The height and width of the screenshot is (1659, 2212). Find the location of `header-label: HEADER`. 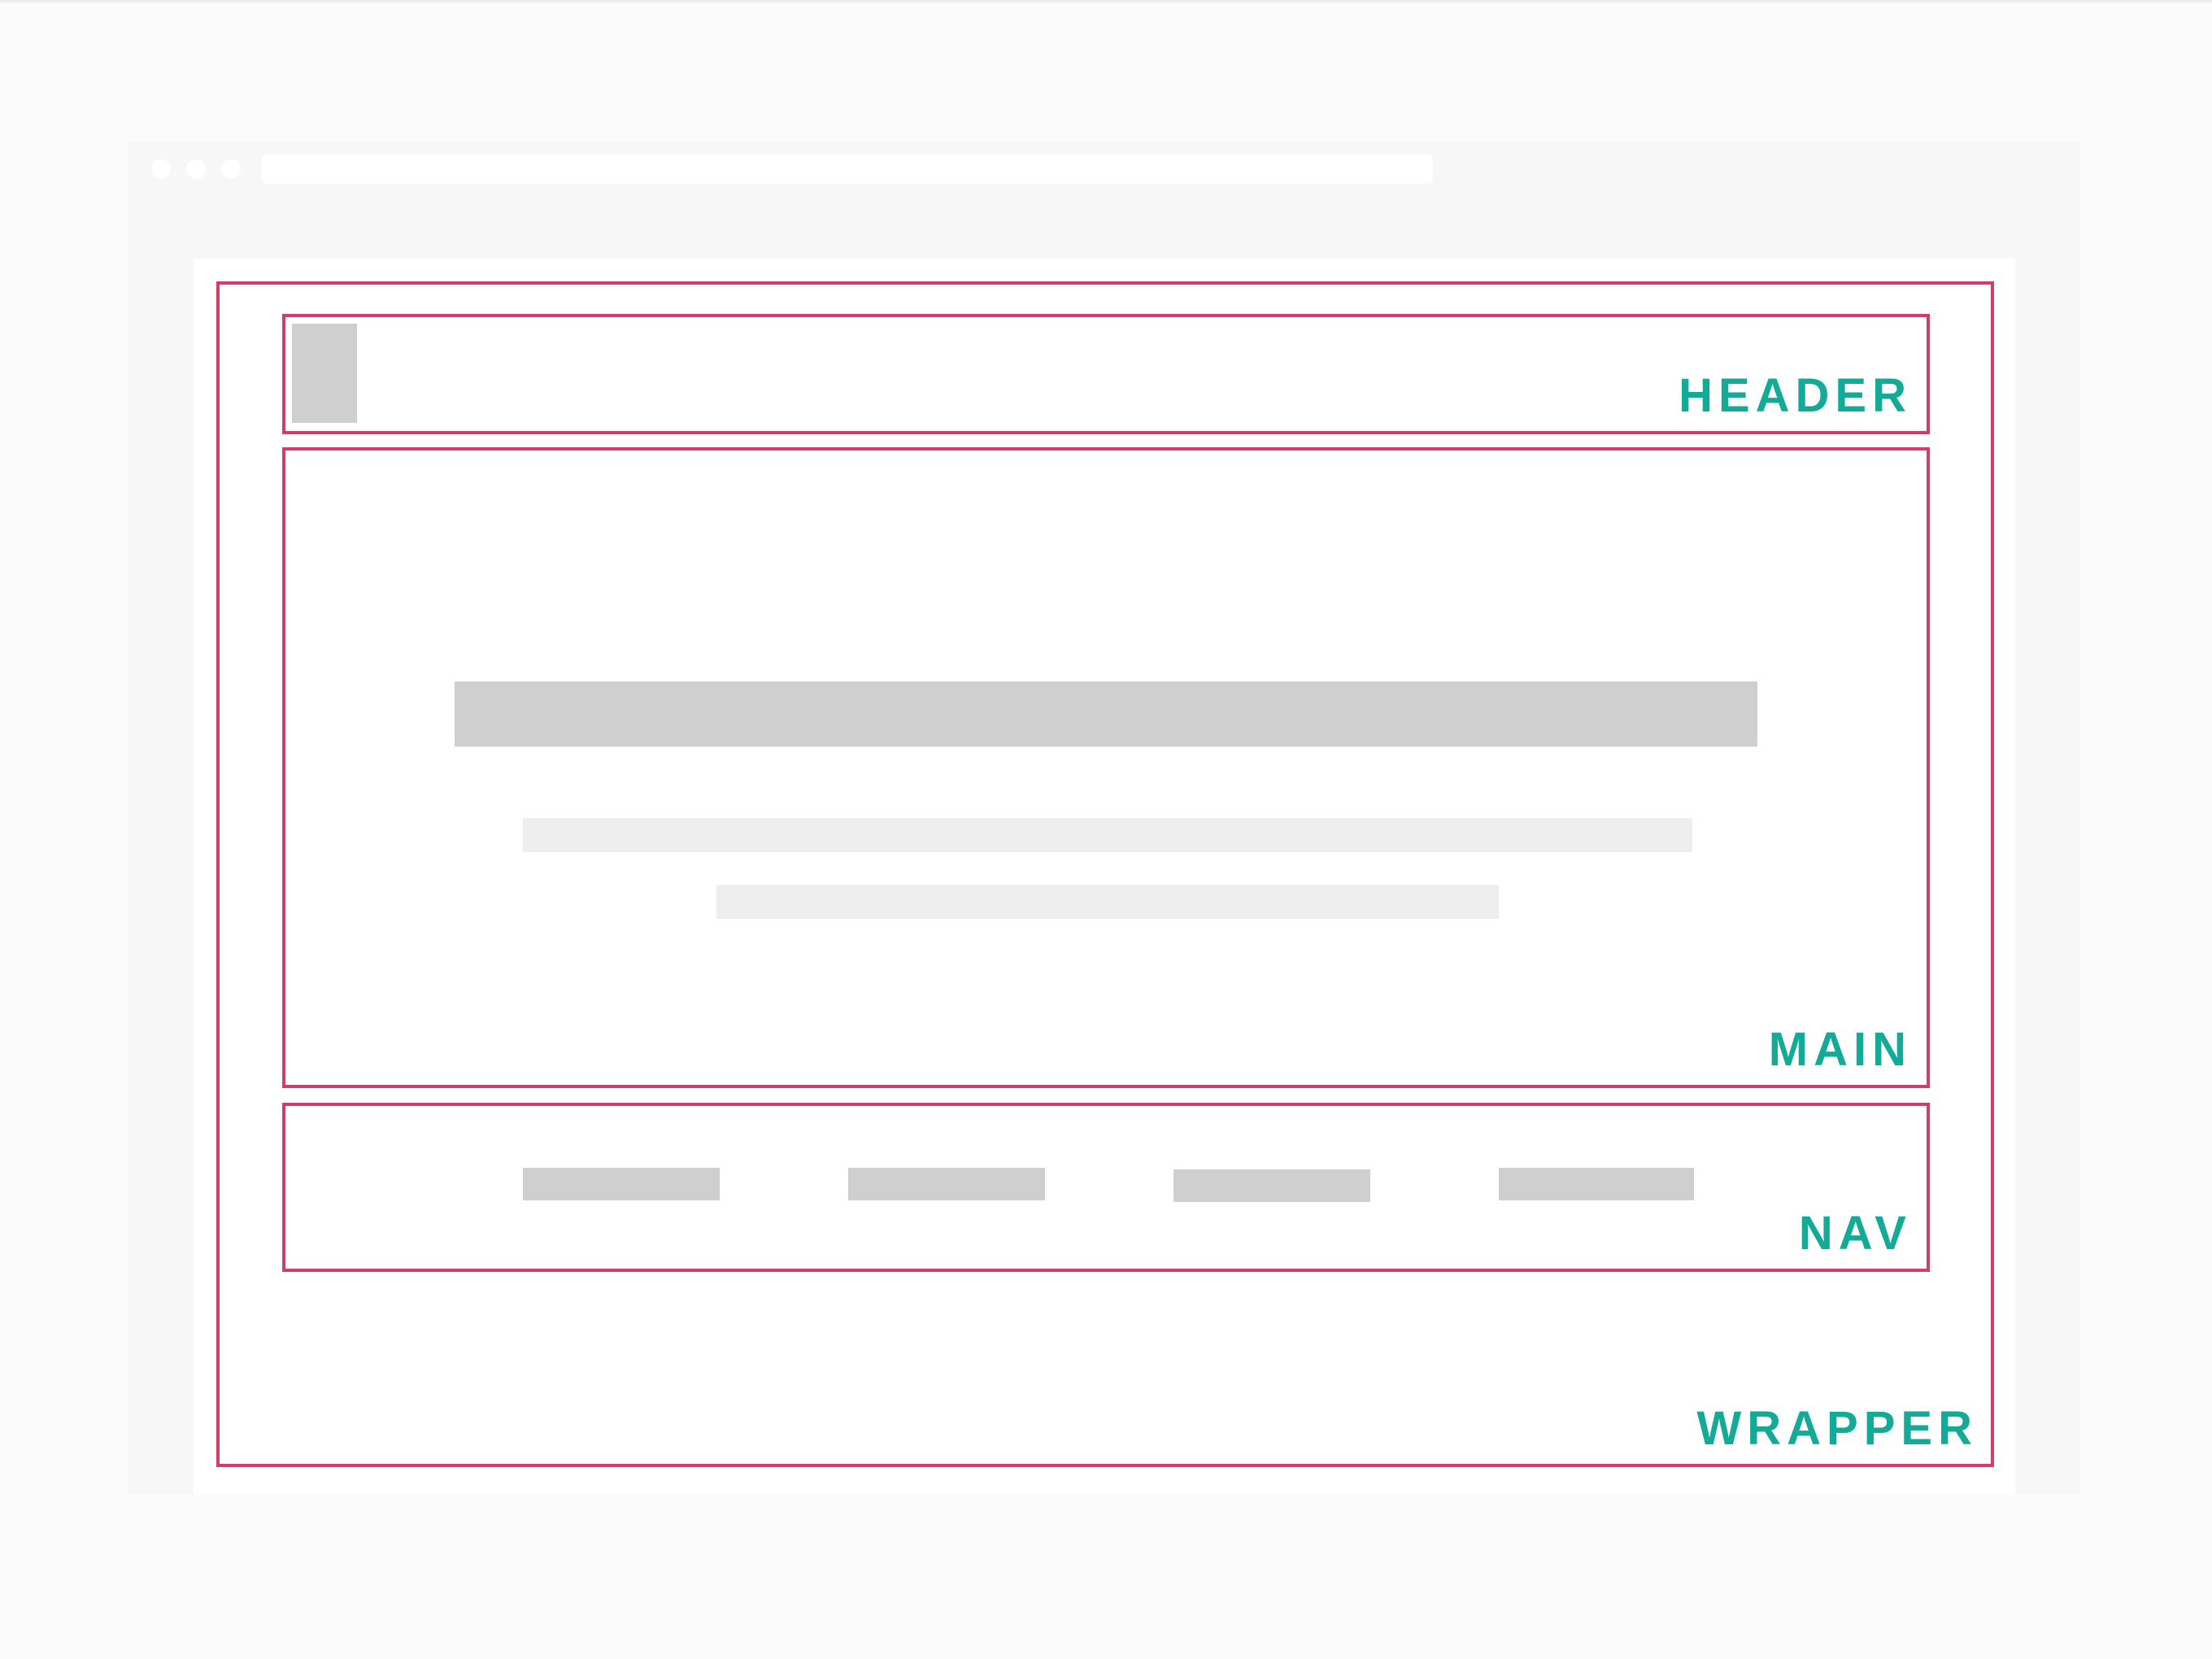

header-label: HEADER is located at coordinates (1795, 395).